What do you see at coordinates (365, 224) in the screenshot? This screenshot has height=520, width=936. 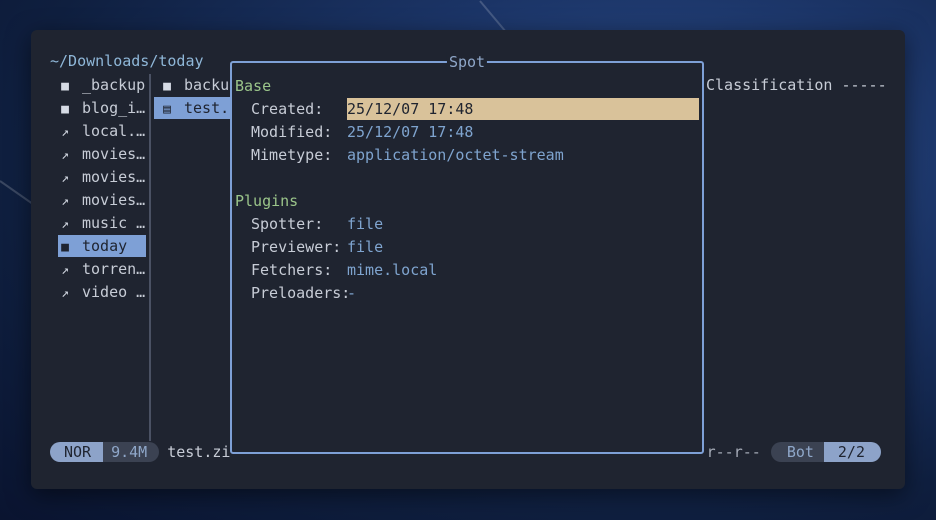 I see `spotter-value: file` at bounding box center [365, 224].